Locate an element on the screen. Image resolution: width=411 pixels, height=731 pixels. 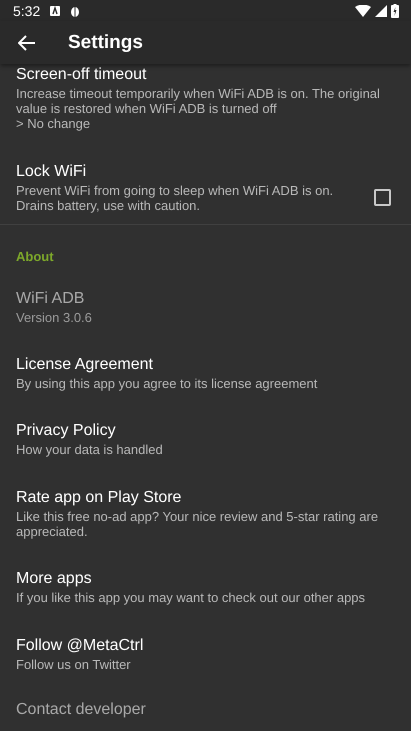
preference-title: Rate app on Play Store is located at coordinates (99, 498).